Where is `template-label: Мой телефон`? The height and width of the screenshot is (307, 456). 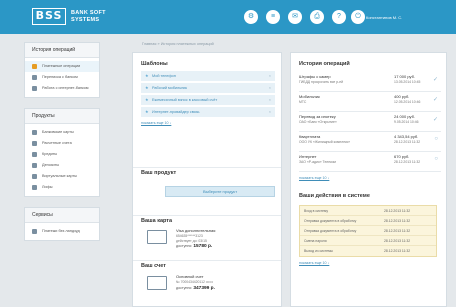 template-label: Мой телефон is located at coordinates (164, 76).